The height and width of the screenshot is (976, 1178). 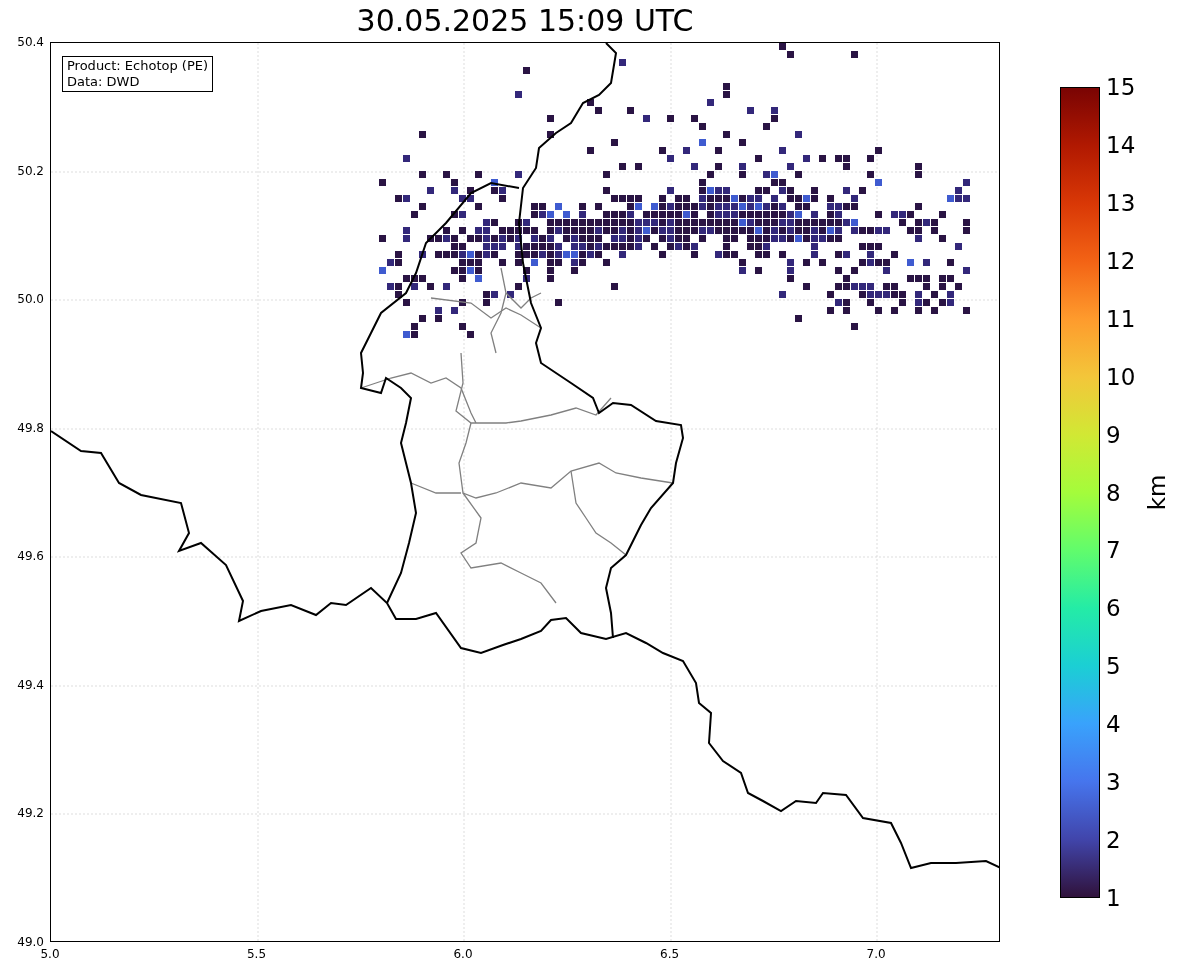 I want to click on y-tick-label: 50.2, so click(x=30, y=170).